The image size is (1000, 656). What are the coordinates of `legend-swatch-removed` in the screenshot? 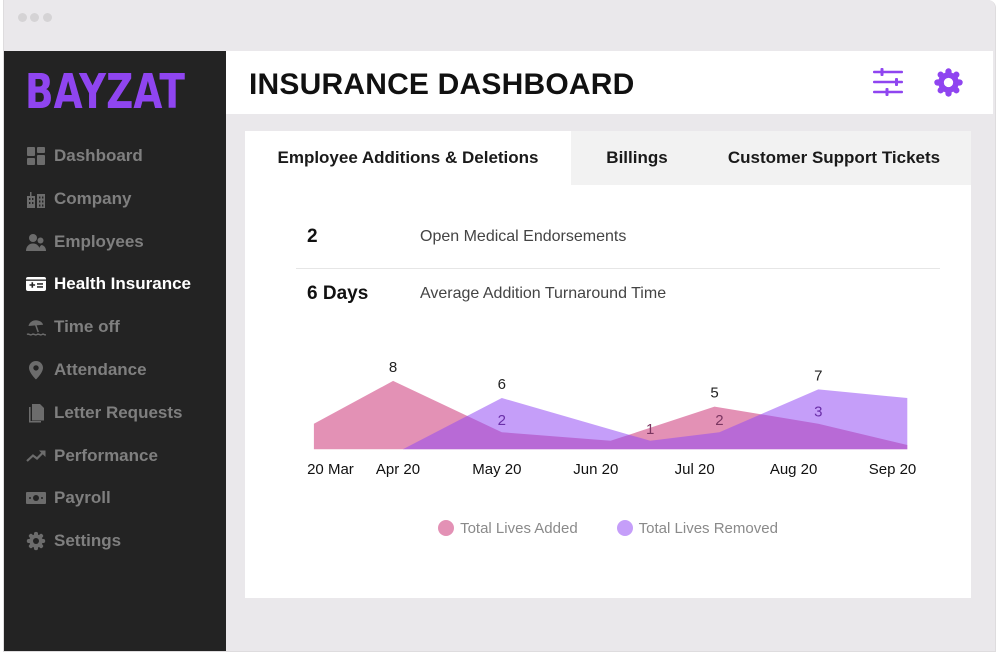 It's located at (624, 528).